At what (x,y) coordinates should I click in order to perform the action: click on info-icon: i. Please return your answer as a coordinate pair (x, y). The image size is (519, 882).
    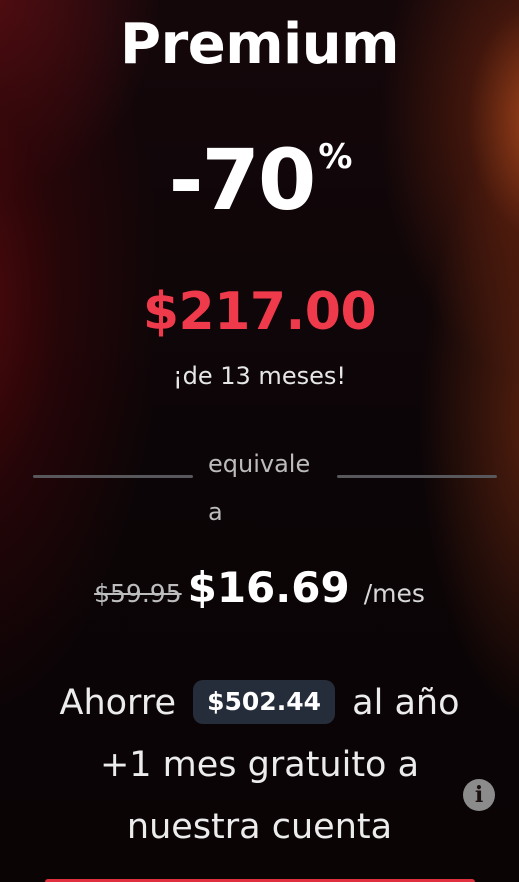
    Looking at the image, I should click on (479, 795).